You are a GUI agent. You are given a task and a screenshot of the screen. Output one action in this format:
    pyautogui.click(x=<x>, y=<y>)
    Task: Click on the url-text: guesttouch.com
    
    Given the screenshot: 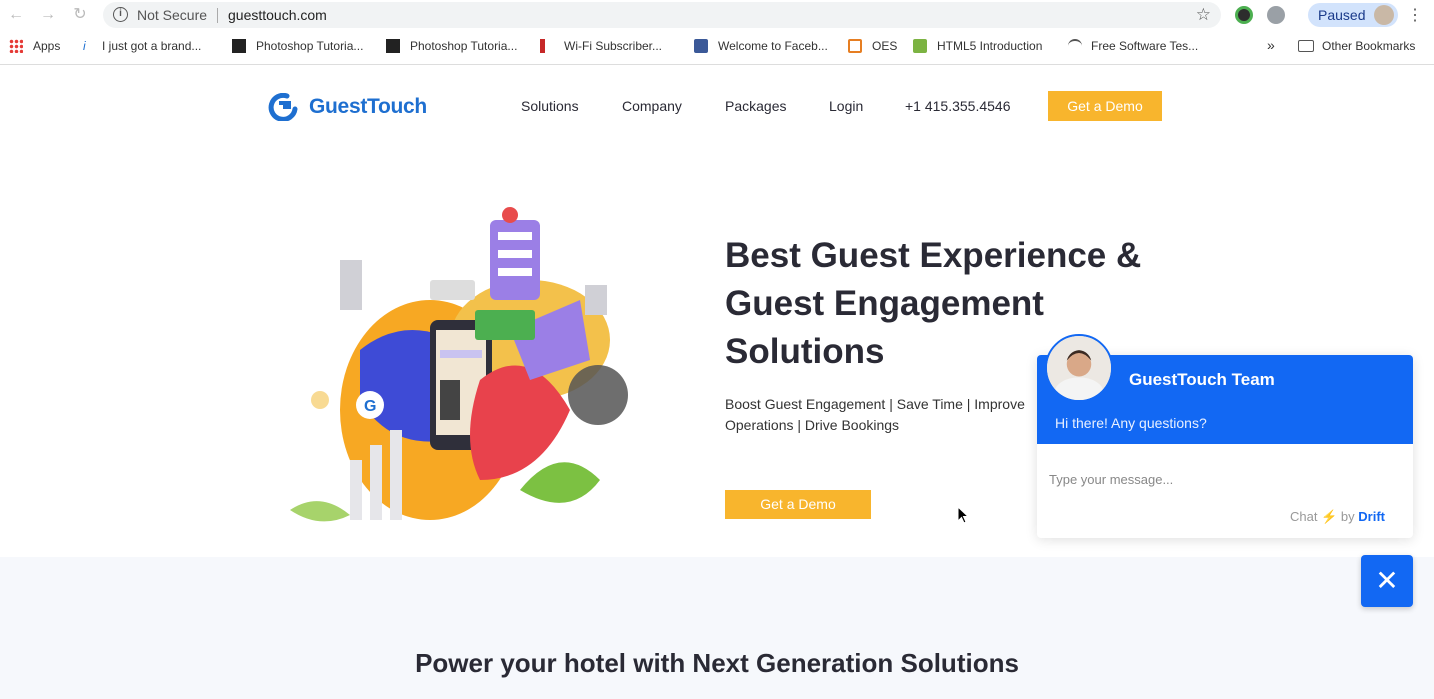 What is the action you would take?
    pyautogui.click(x=277, y=15)
    